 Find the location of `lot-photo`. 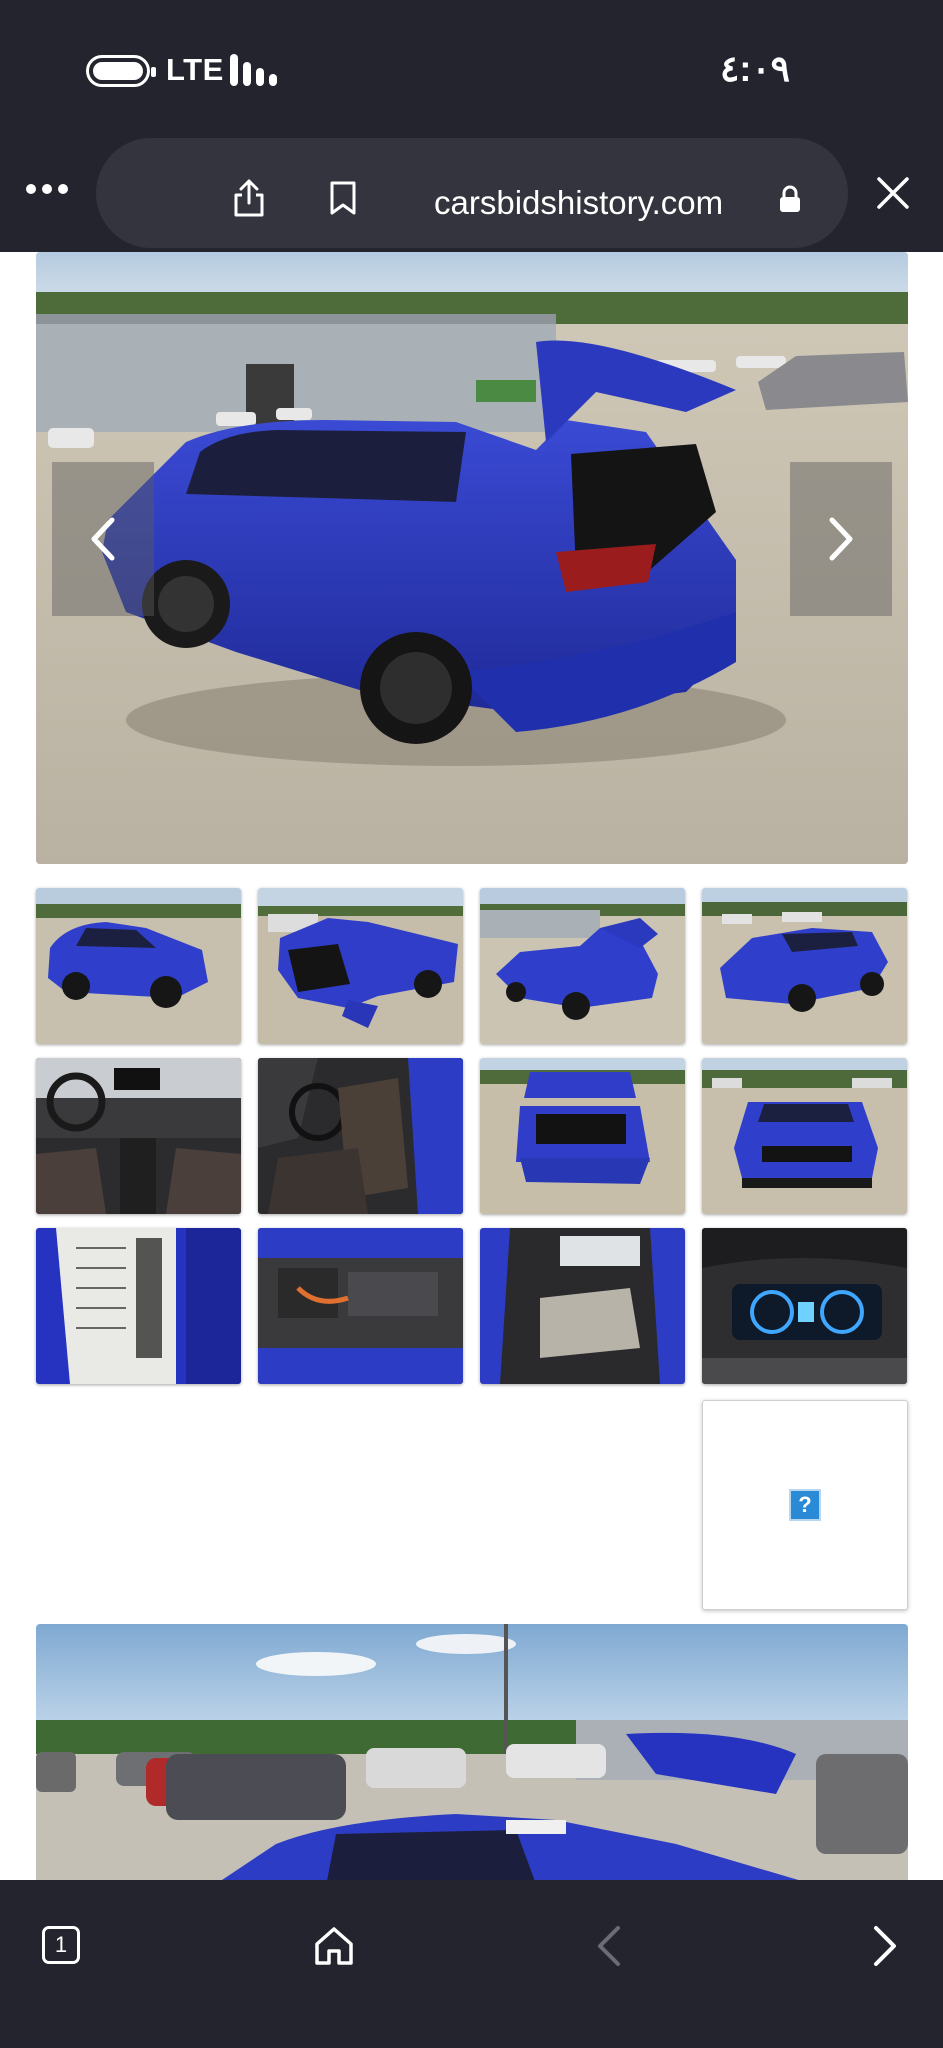

lot-photo is located at coordinates (472, 1752).